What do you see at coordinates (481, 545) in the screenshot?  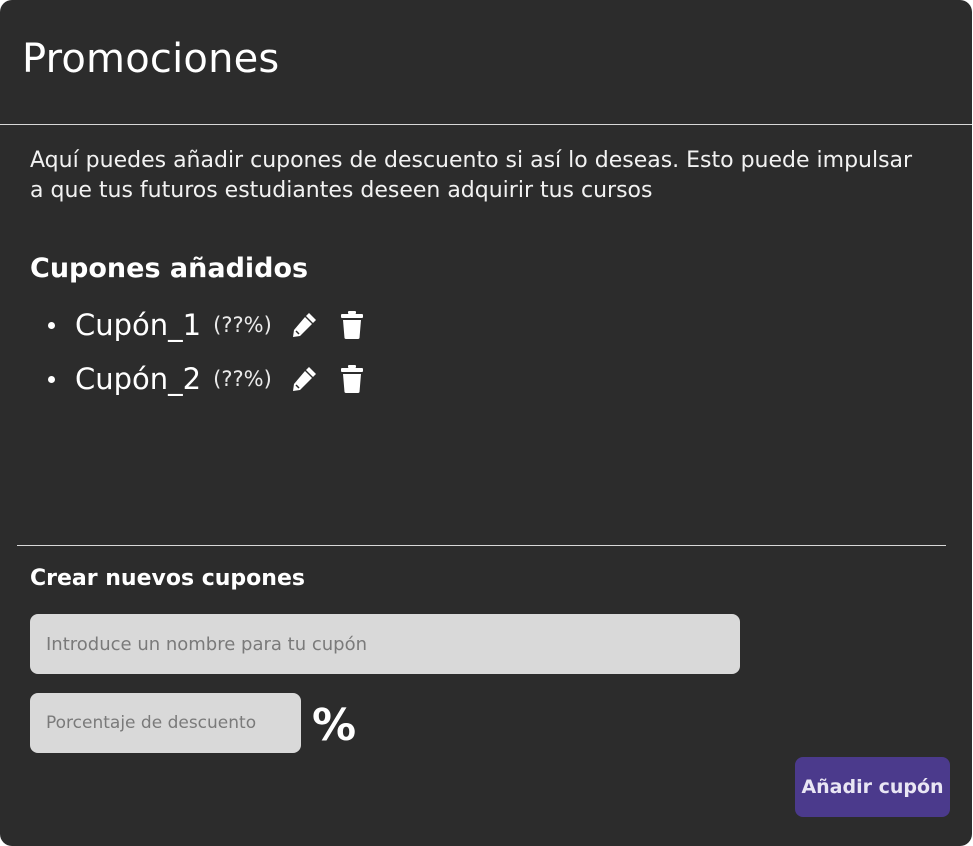 I see `section-divider` at bounding box center [481, 545].